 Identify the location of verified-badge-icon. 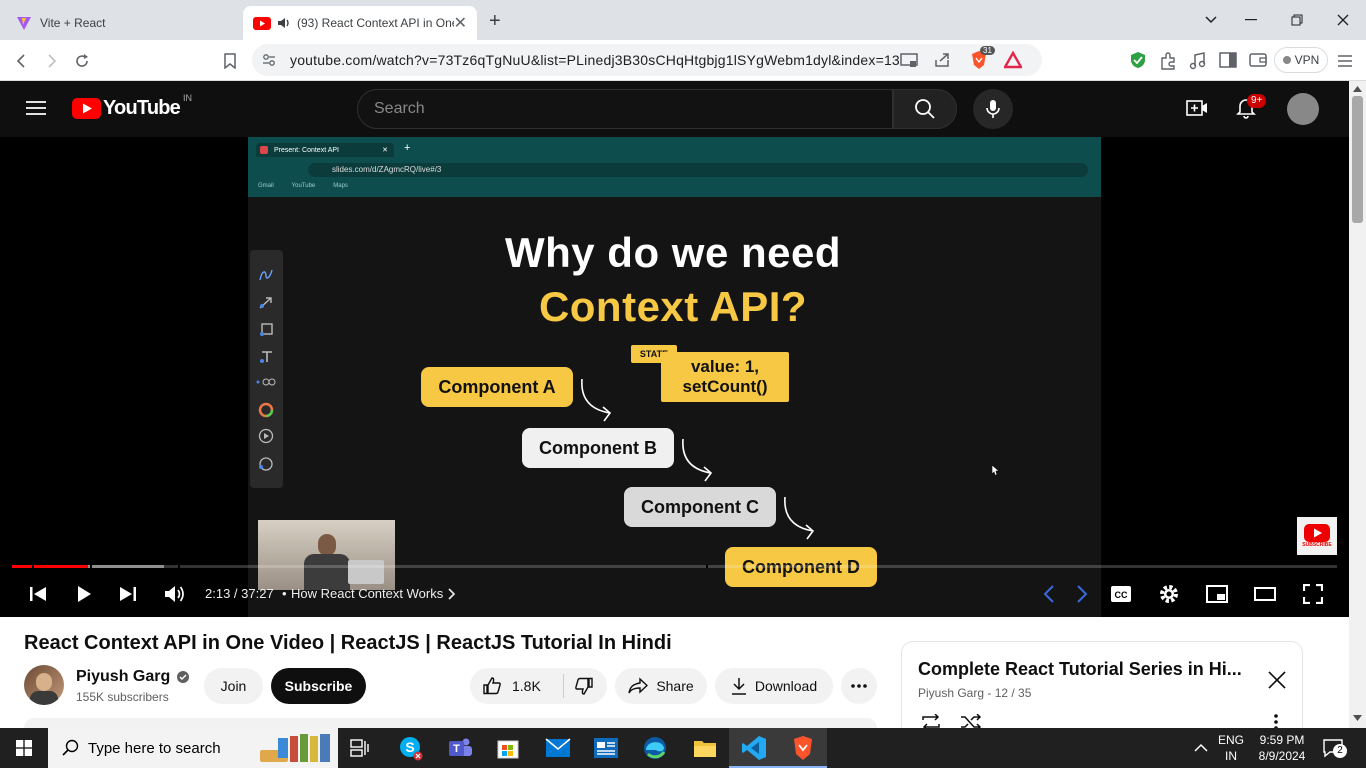
(183, 677).